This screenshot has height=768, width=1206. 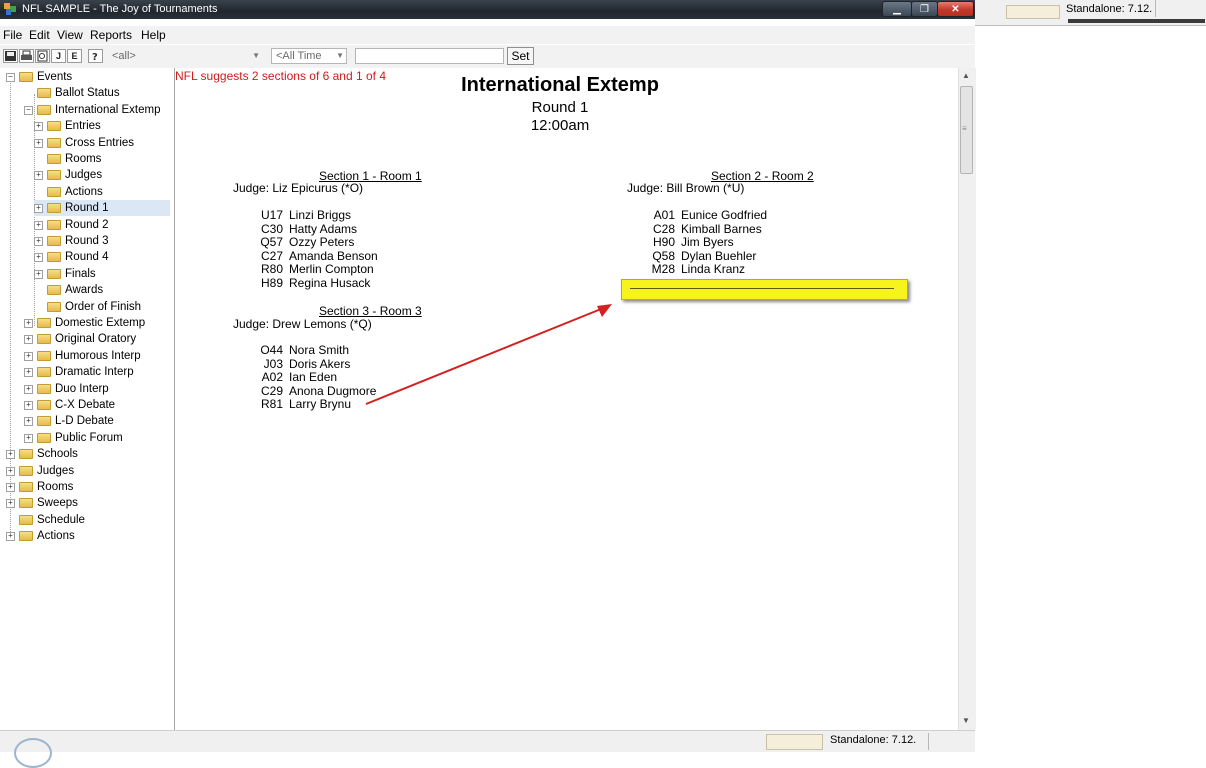 I want to click on section-3-judge: Judge: Drew Lemons (*Q), so click(x=302, y=324).